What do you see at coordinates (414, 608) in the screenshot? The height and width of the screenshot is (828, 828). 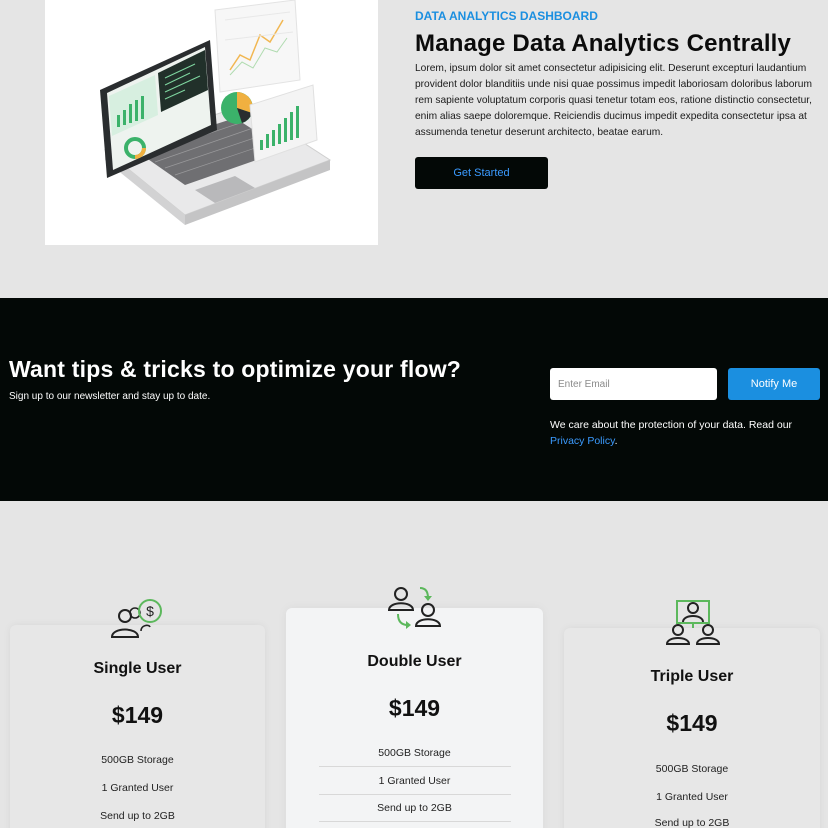 I see `users-swap-icon` at bounding box center [414, 608].